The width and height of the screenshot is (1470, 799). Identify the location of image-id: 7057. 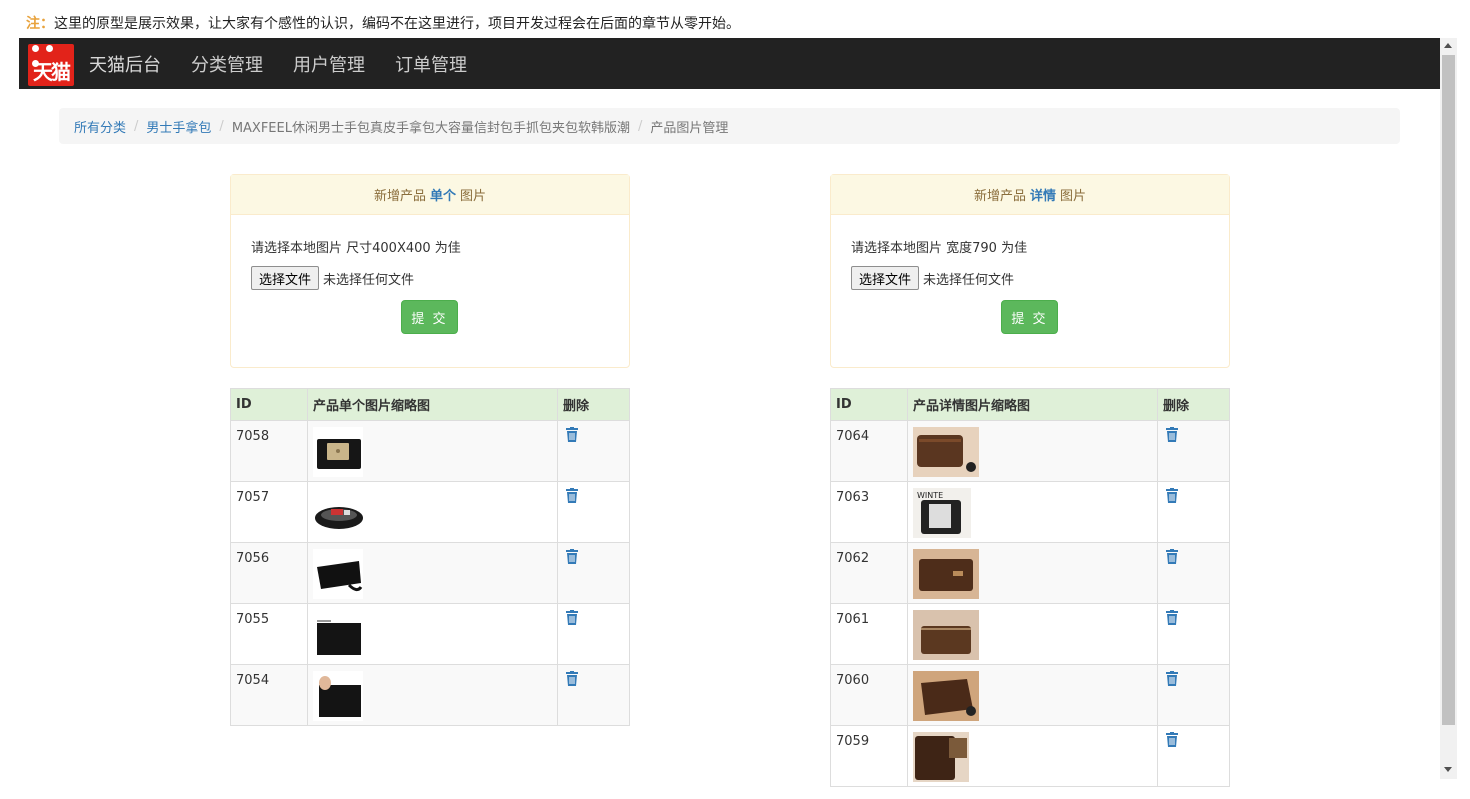
(269, 512).